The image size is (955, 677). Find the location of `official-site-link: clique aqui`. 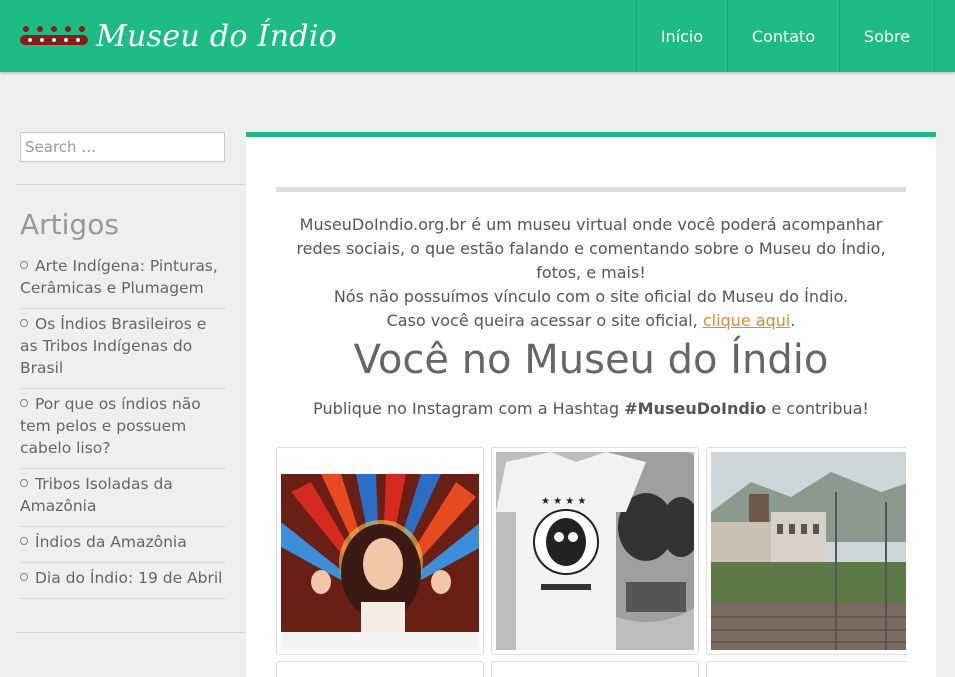

official-site-link: clique aqui is located at coordinates (746, 320).